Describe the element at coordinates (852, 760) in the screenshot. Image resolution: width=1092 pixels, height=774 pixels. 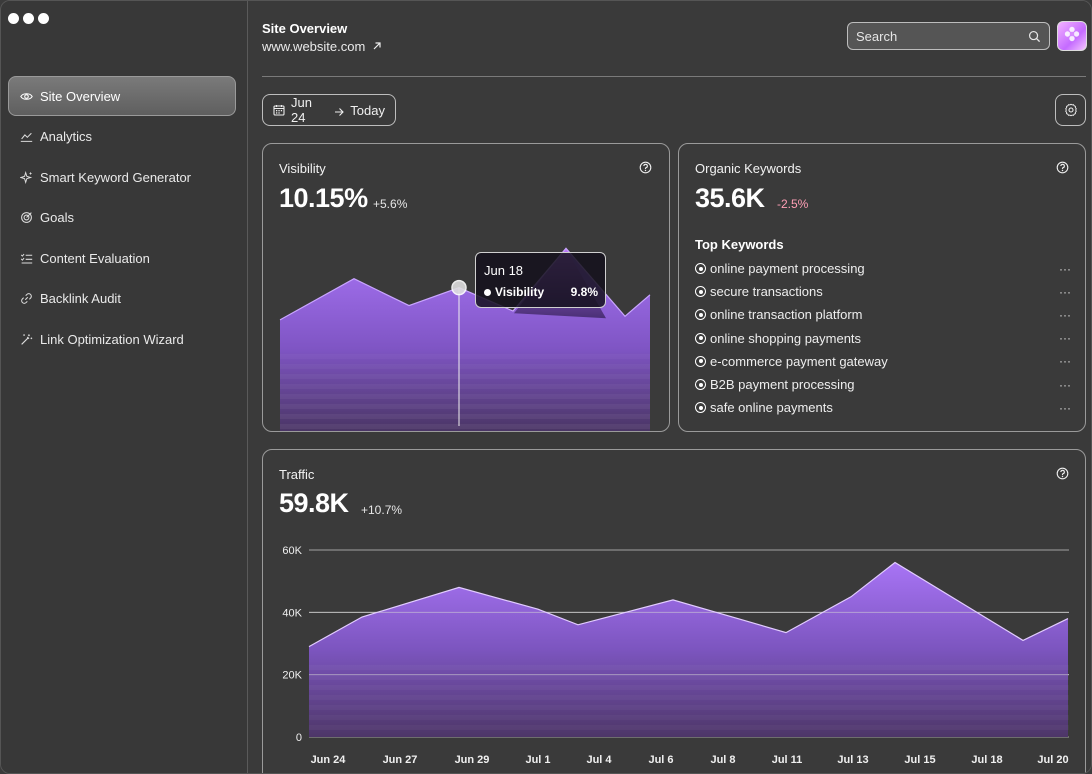
I see `x-tick-label: Jul 13` at that location.